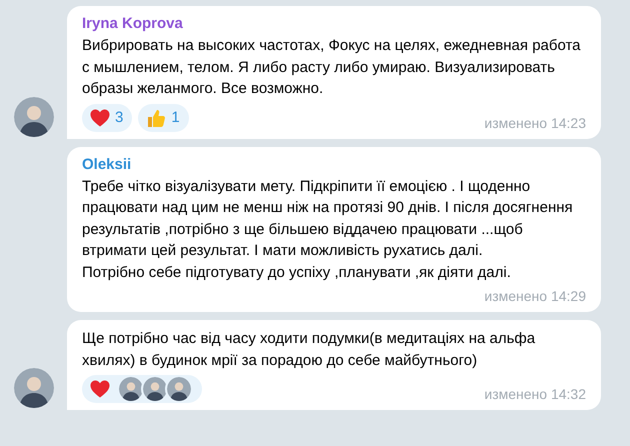 The height and width of the screenshot is (446, 630). I want to click on timestamp: изменено 14:23, so click(535, 123).